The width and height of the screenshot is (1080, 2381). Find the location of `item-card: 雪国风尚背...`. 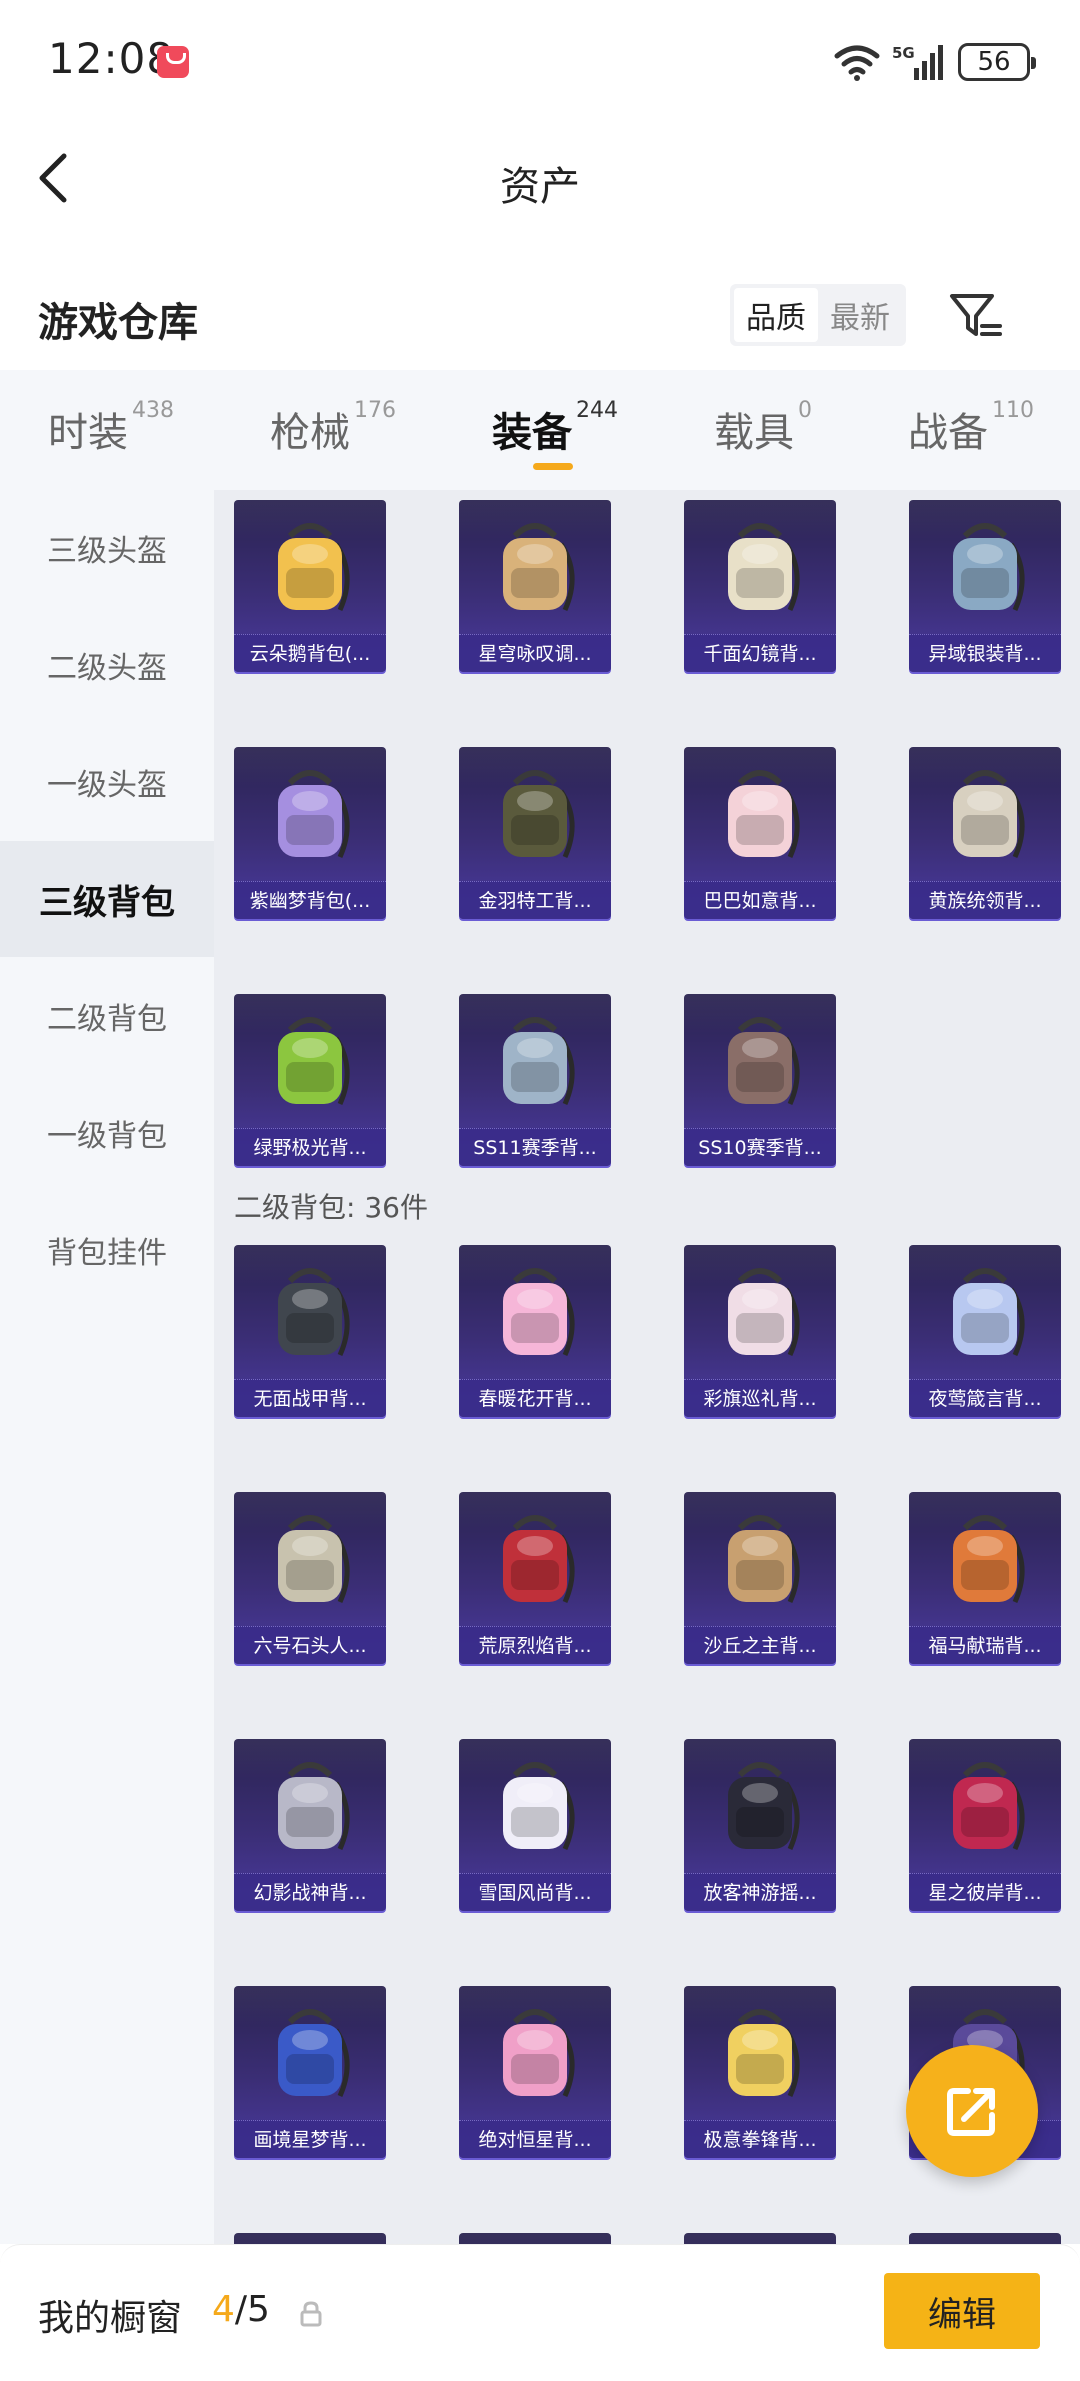

item-card: 雪国风尚背... is located at coordinates (535, 1825).